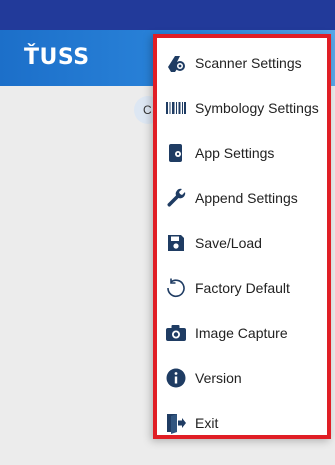 The width and height of the screenshot is (335, 465). I want to click on menu-item-app-settings: App Settings, so click(242, 153).